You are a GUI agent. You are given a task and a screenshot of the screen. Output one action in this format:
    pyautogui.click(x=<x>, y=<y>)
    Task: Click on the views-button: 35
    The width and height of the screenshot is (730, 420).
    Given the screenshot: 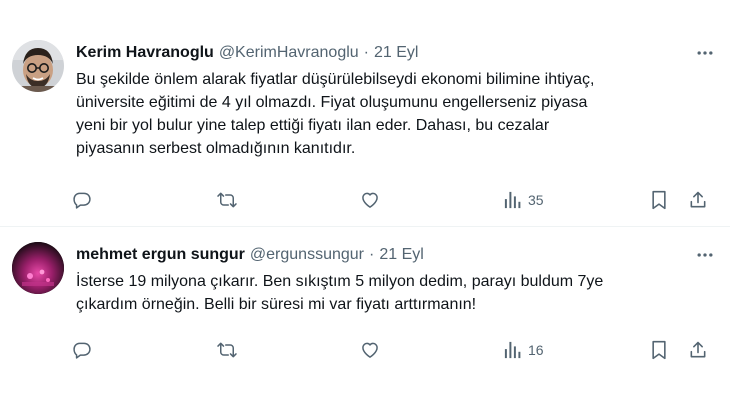 What is the action you would take?
    pyautogui.click(x=524, y=200)
    